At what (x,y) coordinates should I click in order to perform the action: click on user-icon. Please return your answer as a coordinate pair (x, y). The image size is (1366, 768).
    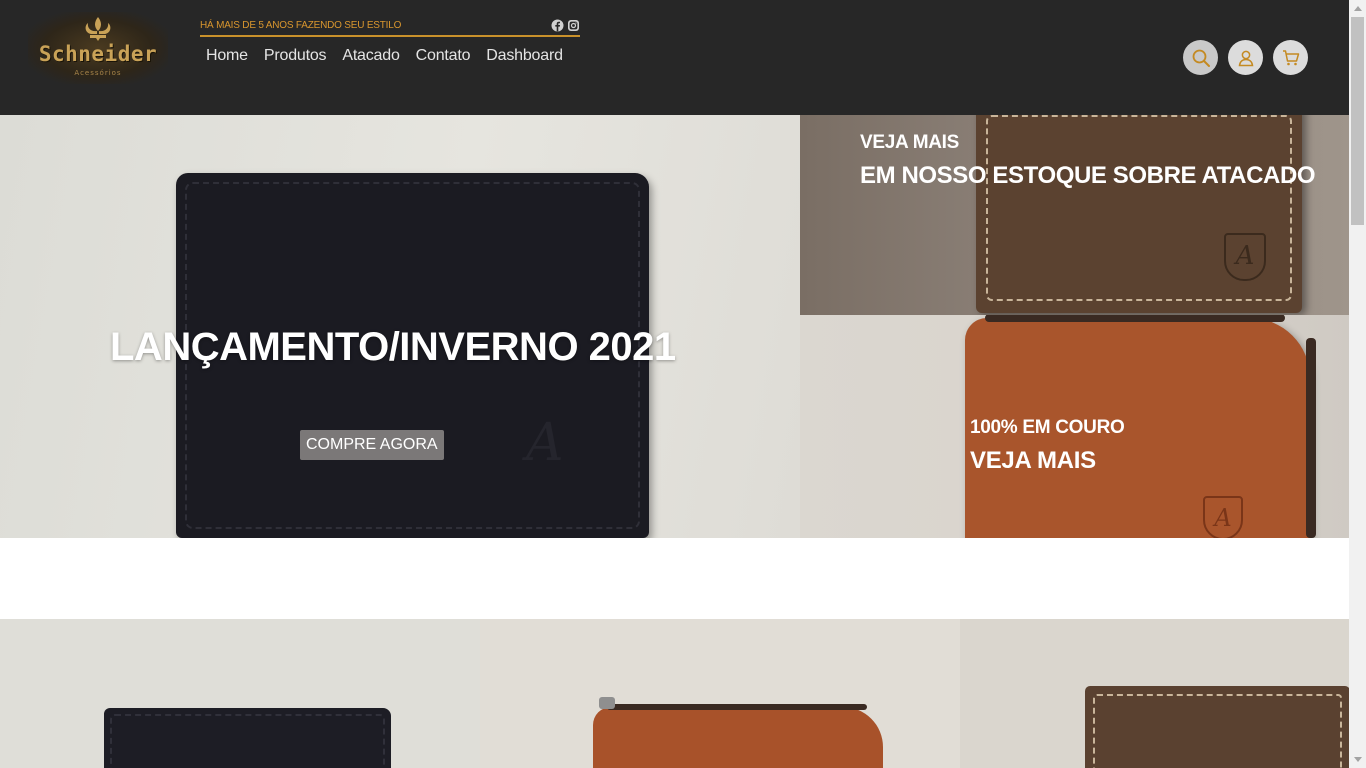
    Looking at the image, I should click on (1245, 58).